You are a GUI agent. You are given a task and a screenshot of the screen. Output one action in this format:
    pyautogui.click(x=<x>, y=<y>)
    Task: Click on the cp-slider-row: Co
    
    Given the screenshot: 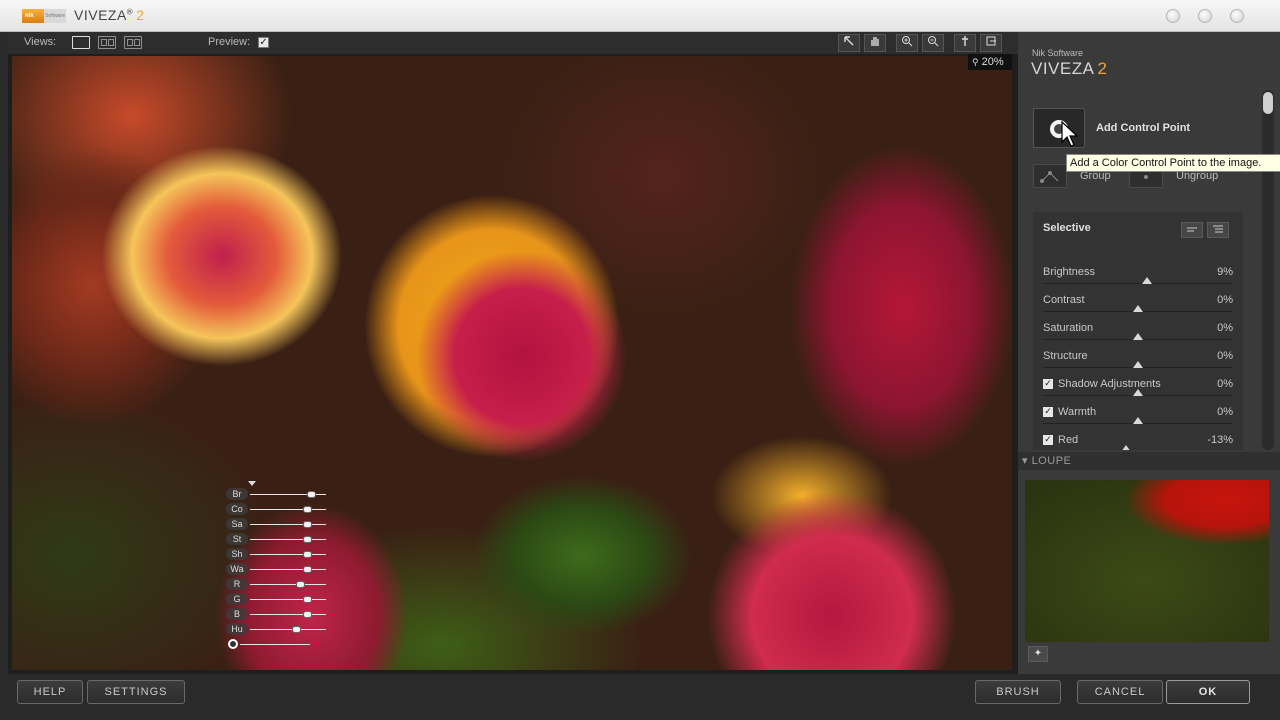 What is the action you would take?
    pyautogui.click(x=281, y=510)
    